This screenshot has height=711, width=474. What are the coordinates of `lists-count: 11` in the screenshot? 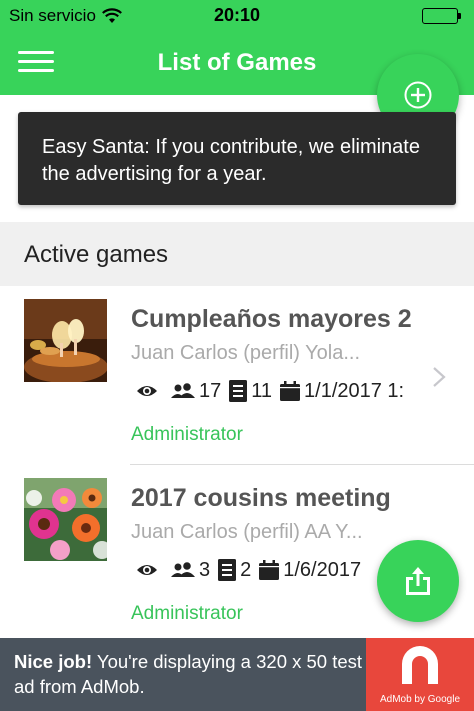 It's located at (262, 390).